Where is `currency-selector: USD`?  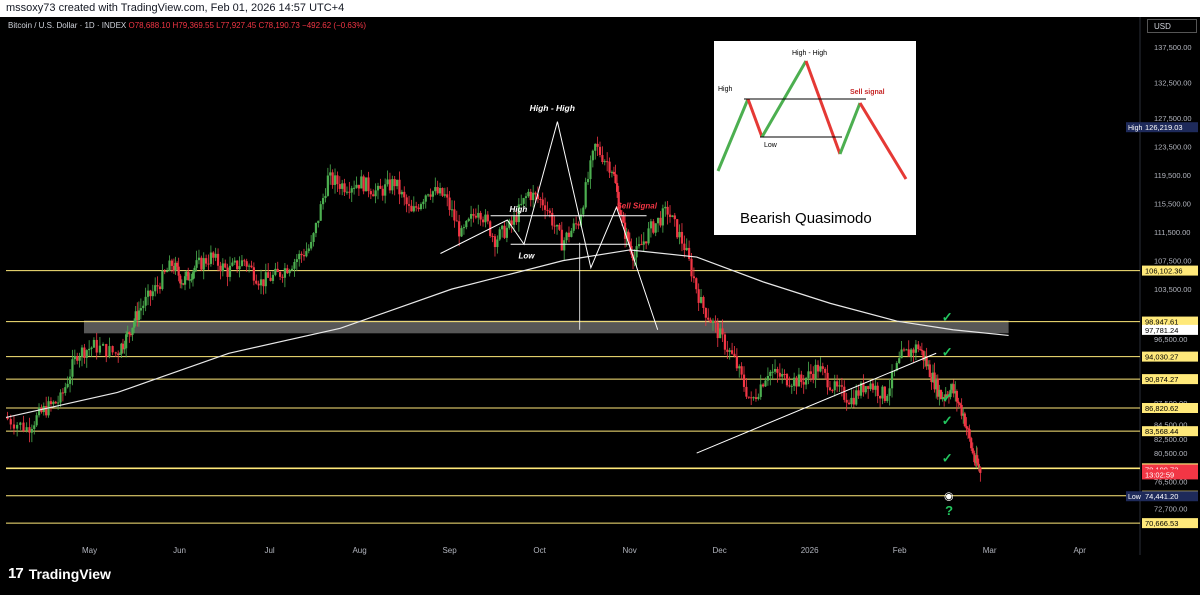
currency-selector: USD is located at coordinates (1172, 26).